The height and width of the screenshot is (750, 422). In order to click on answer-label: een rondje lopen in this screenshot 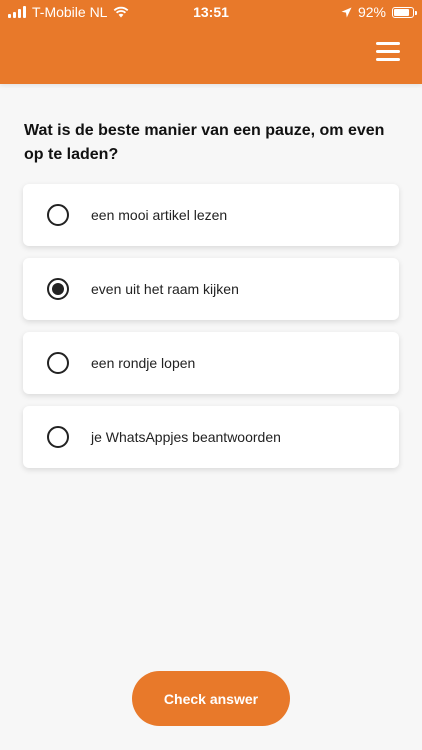, I will do `click(143, 363)`.